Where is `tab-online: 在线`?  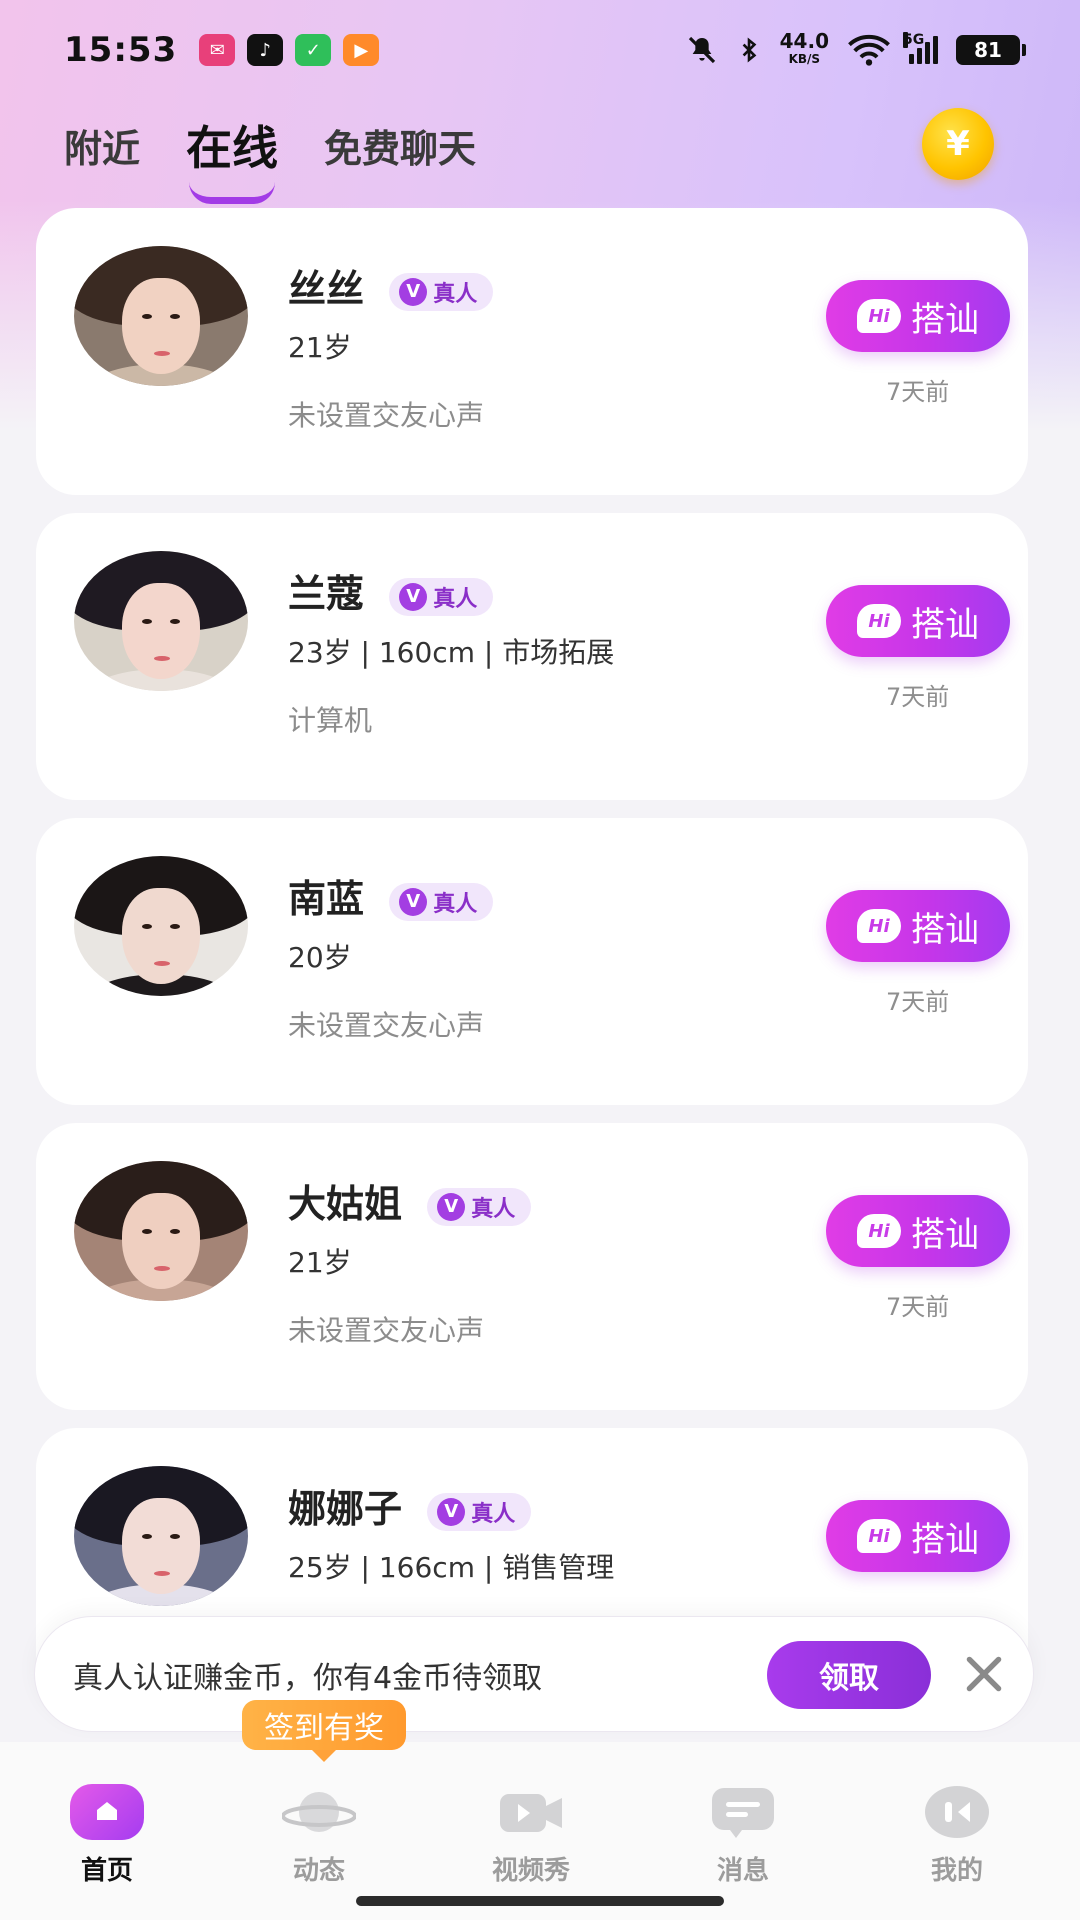
tab-online: 在线 is located at coordinates (232, 158).